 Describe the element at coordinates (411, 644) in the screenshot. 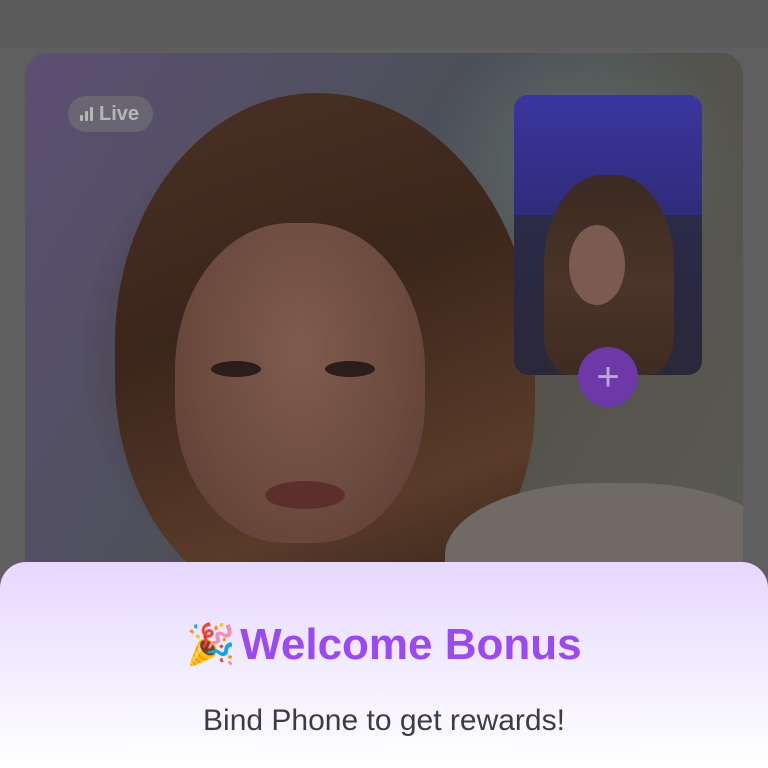

I see `welcome-bonus-title: Welcome Bonus` at that location.